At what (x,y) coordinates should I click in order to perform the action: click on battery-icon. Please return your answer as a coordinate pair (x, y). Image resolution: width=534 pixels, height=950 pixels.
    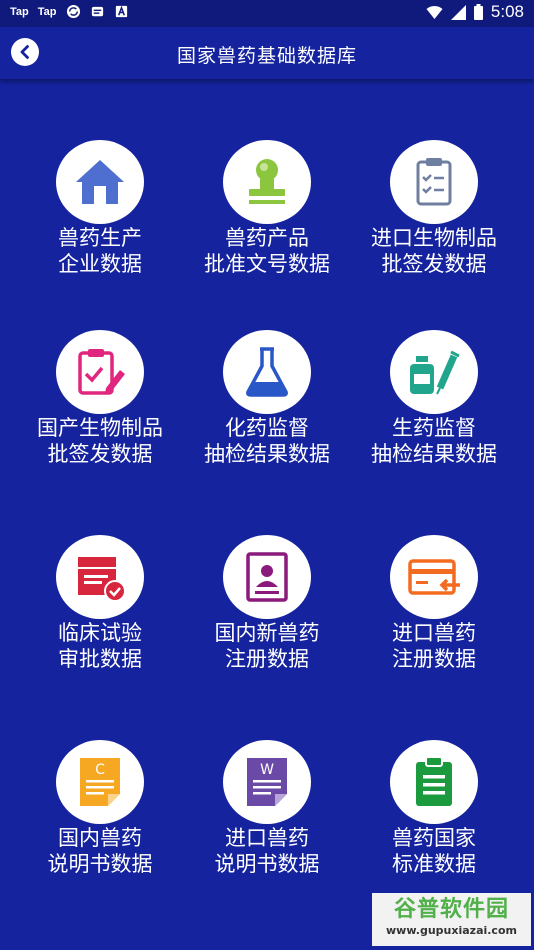
    Looking at the image, I should click on (478, 12).